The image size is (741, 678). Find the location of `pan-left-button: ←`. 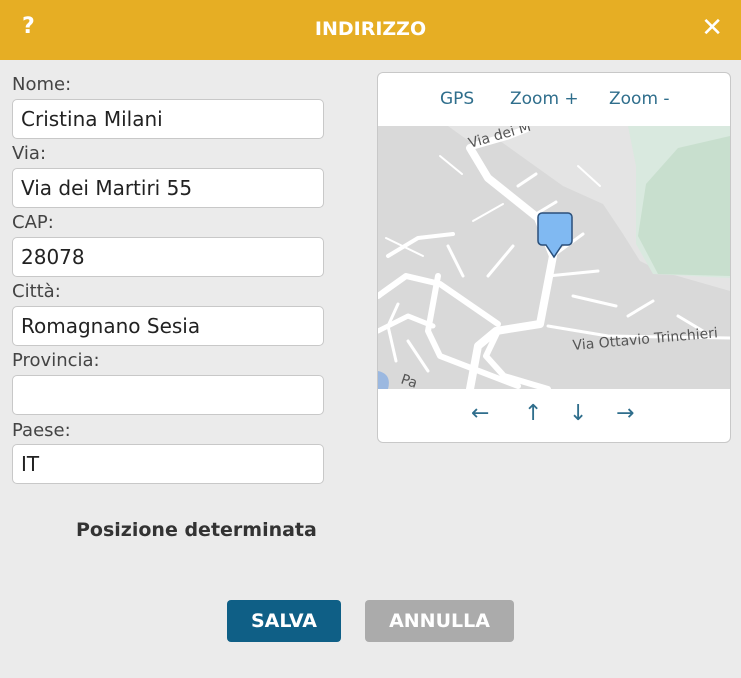

pan-left-button: ← is located at coordinates (480, 413).